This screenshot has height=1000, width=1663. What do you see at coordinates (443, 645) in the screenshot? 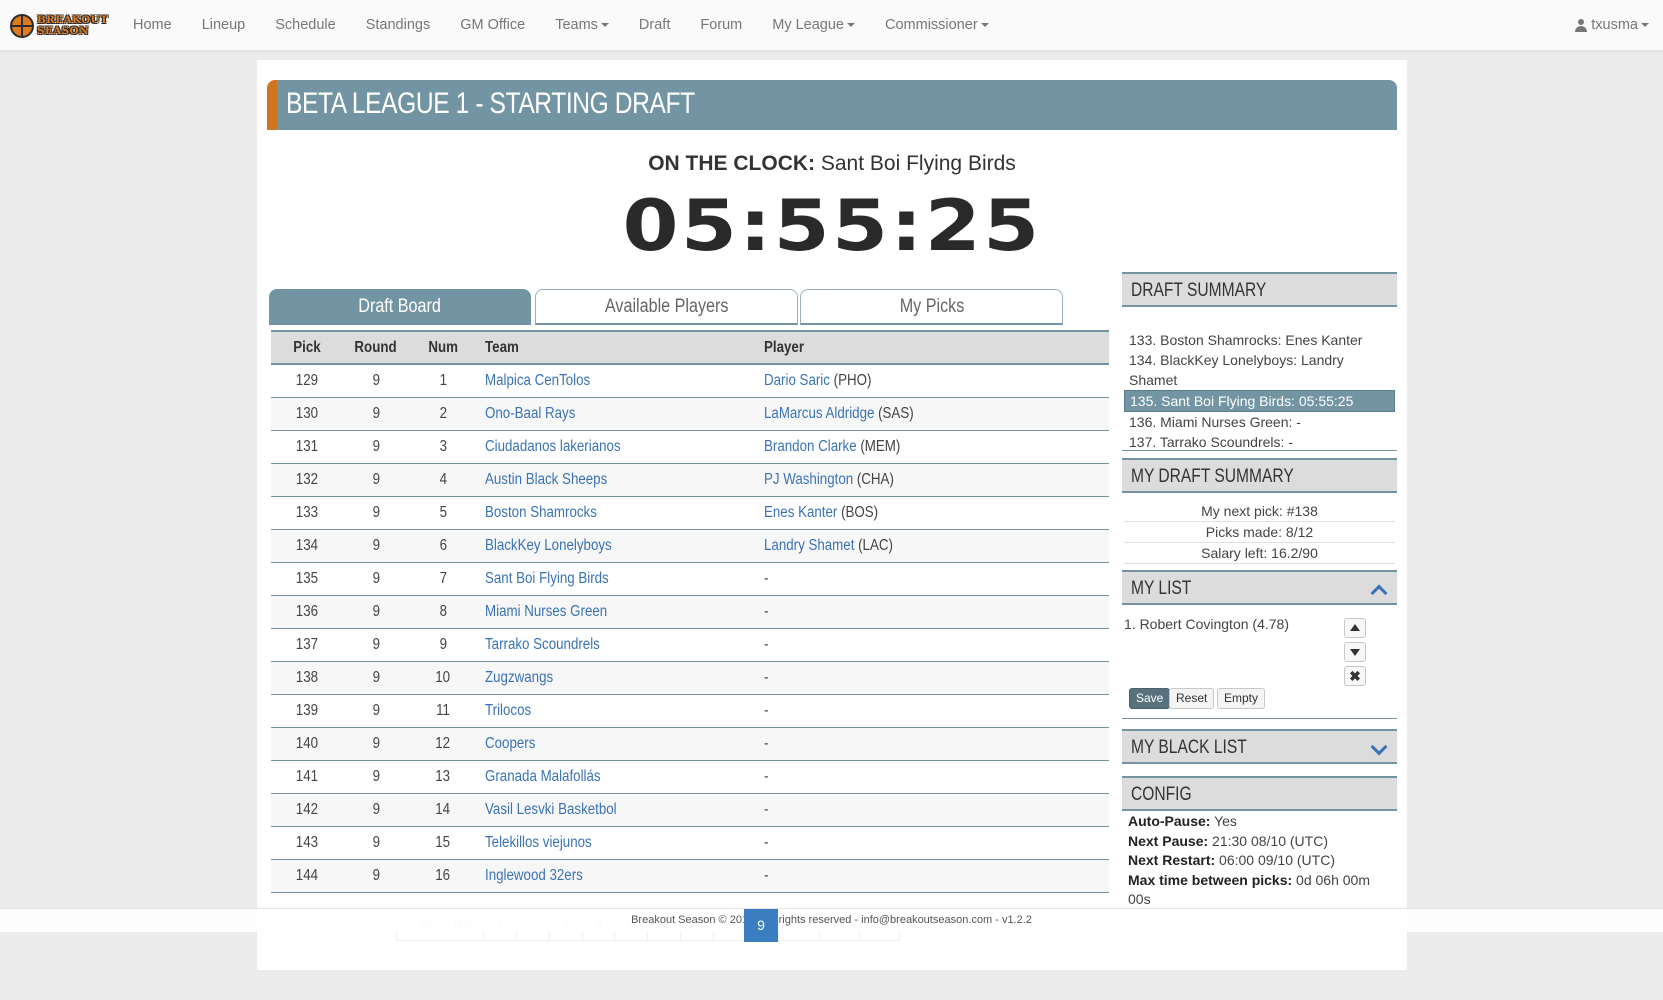
I see `cell-num: 9` at bounding box center [443, 645].